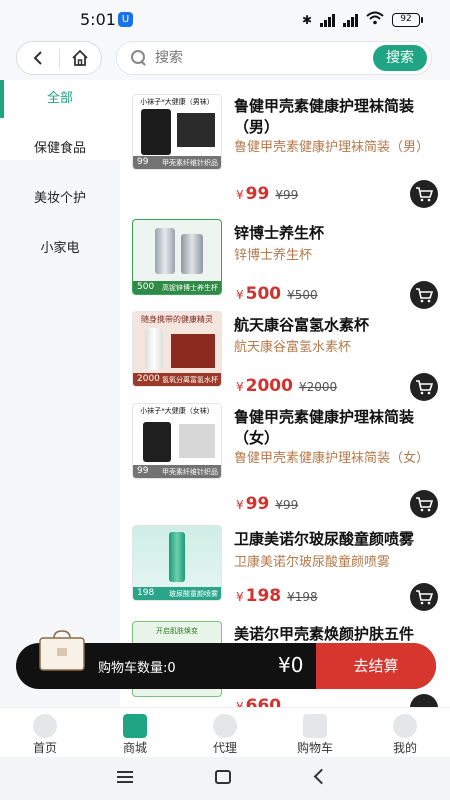 This screenshot has height=800, width=450. I want to click on price-value: 99, so click(257, 504).